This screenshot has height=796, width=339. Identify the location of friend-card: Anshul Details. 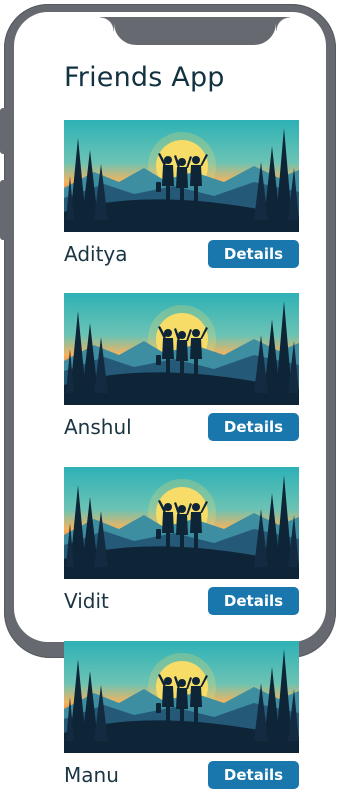
(181, 370).